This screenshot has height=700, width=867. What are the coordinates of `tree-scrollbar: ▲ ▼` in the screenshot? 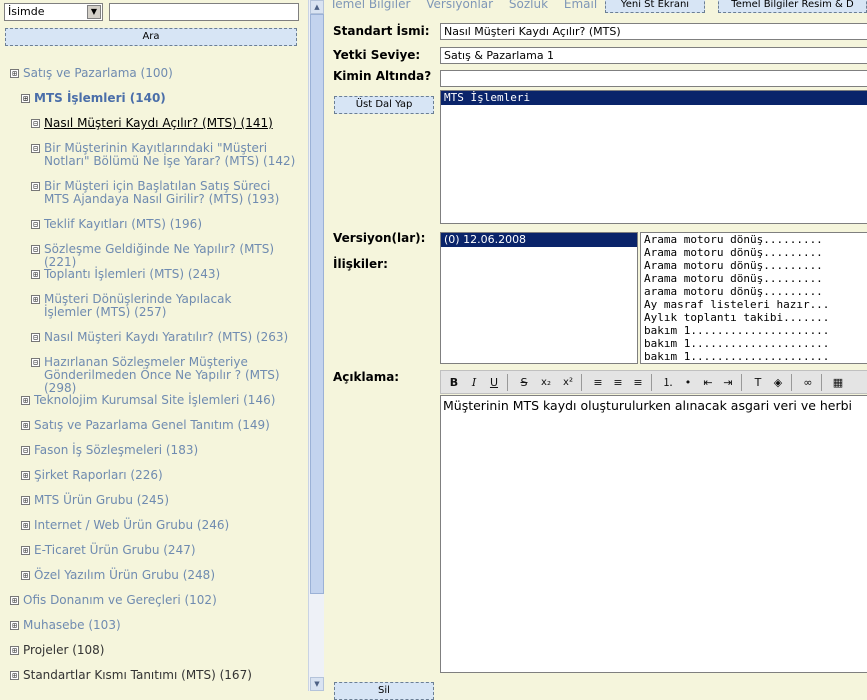 It's located at (316, 345).